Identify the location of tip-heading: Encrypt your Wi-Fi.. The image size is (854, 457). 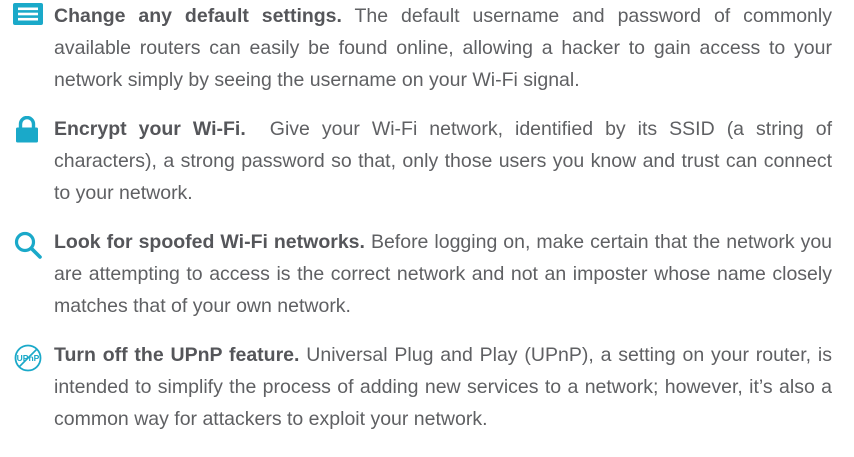
(150, 129).